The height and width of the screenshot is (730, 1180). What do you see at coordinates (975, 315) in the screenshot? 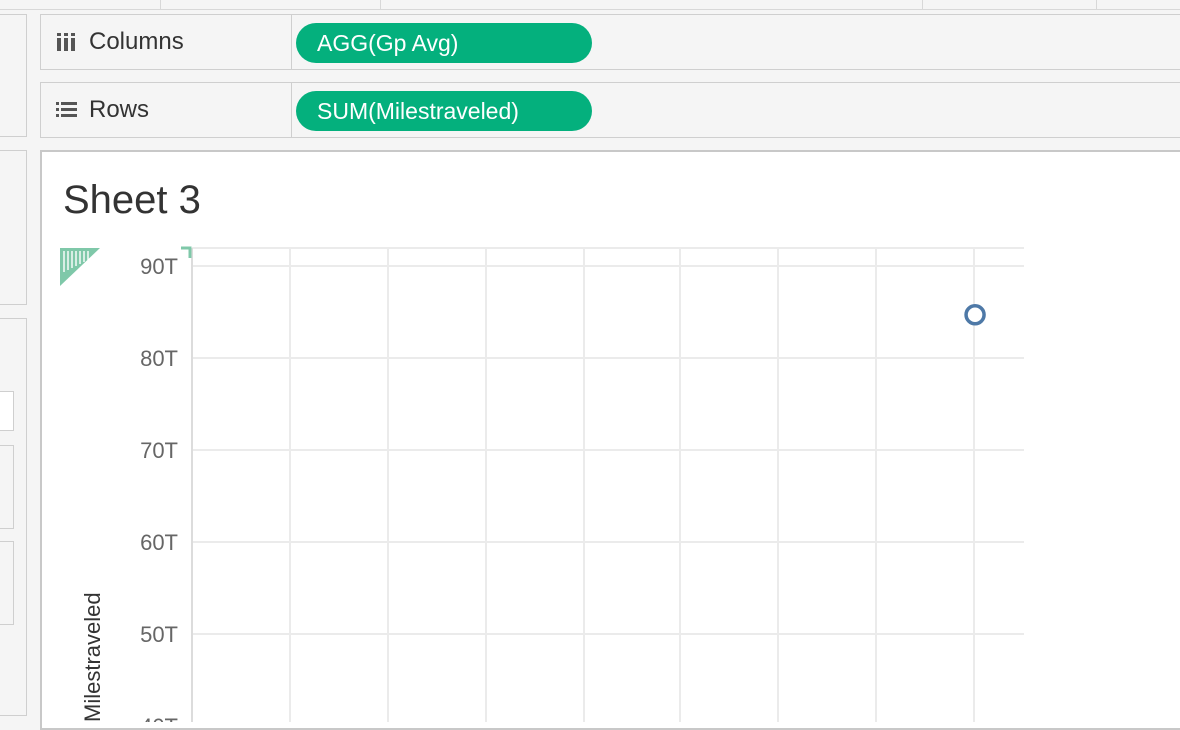
I see `data-point` at bounding box center [975, 315].